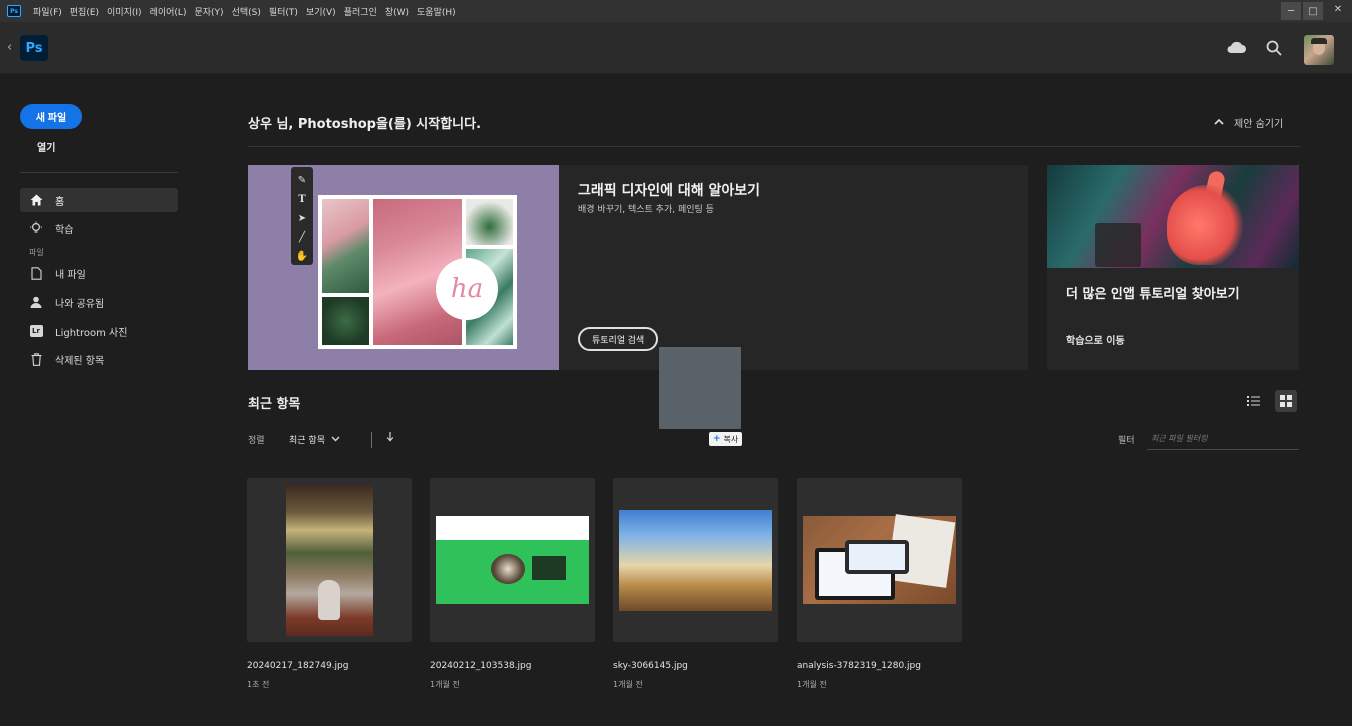  I want to click on lightroom-icon: Lr, so click(36, 331).